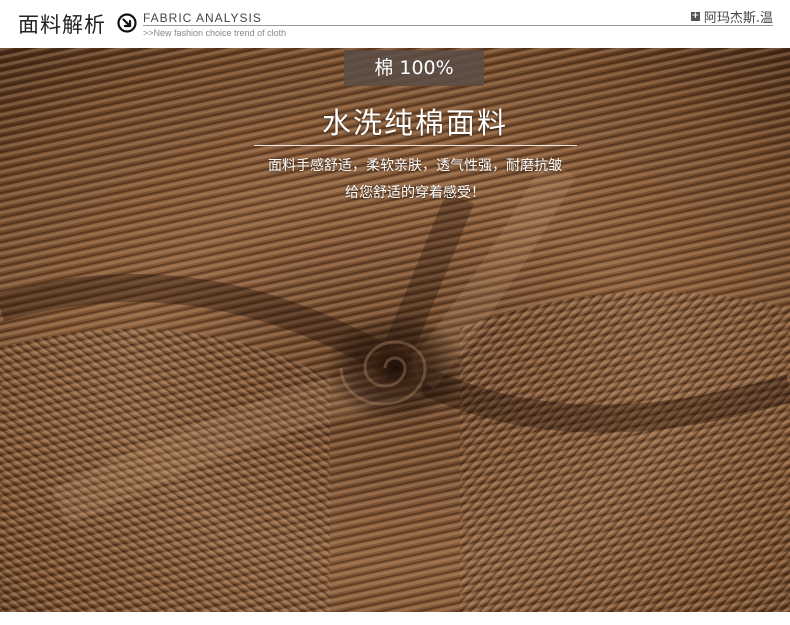  What do you see at coordinates (415, 145) in the screenshot?
I see `headline-divider` at bounding box center [415, 145].